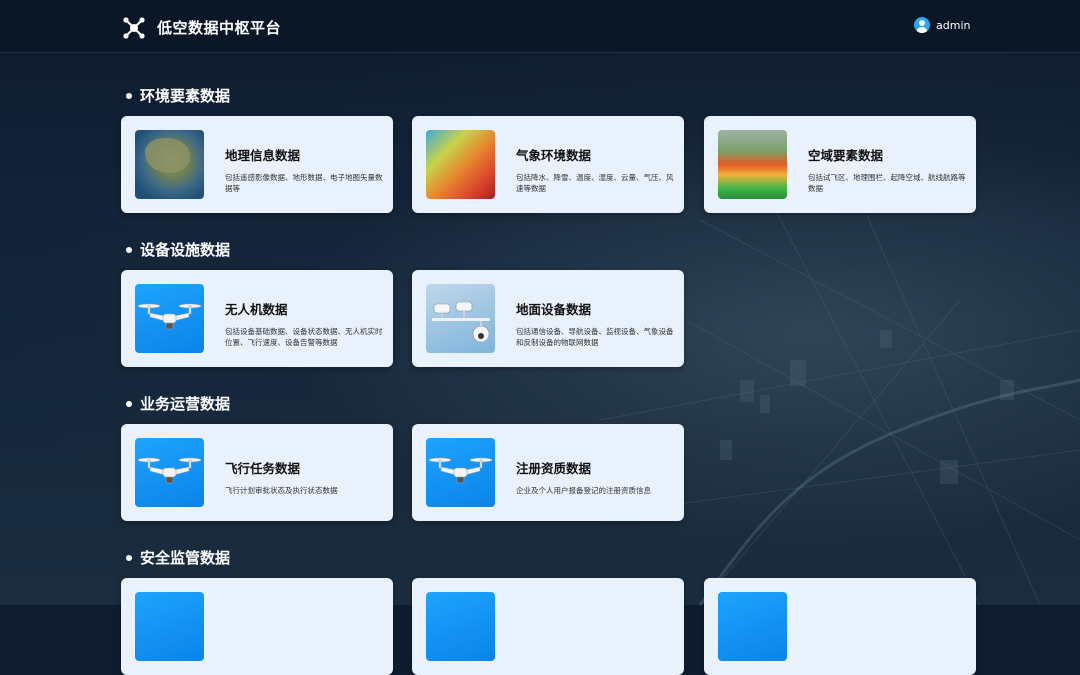 Image resolution: width=1080 pixels, height=675 pixels. Describe the element at coordinates (540, 26) in the screenshot. I see `top-bar: 低空数据中枢平台 admin` at that location.